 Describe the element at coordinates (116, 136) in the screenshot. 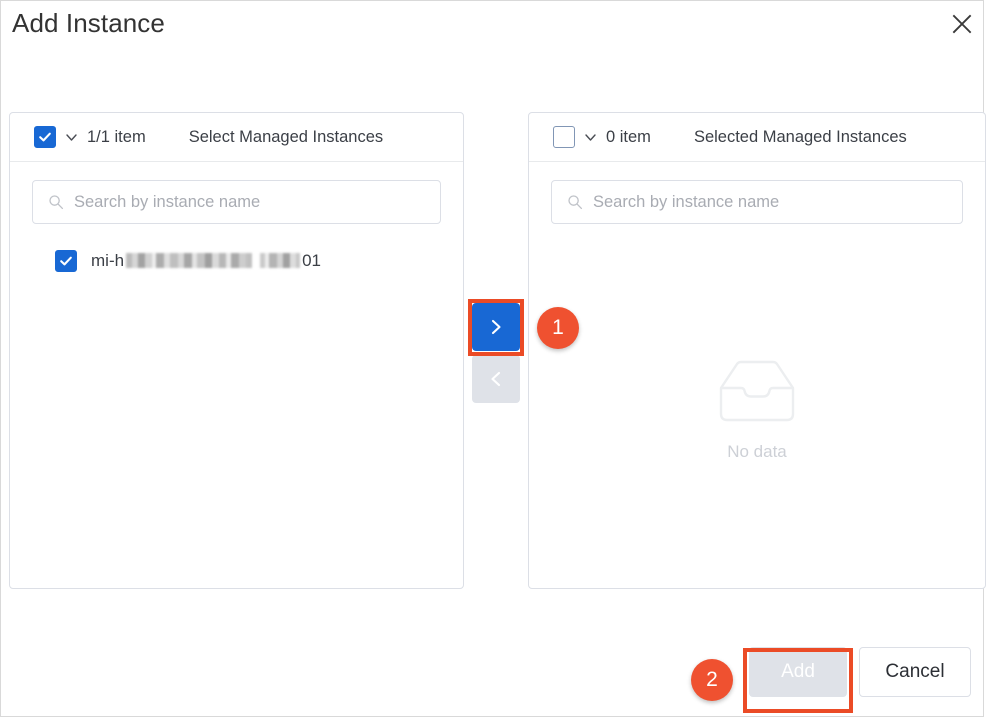

I see `left-panel-count: 1/1 item` at that location.